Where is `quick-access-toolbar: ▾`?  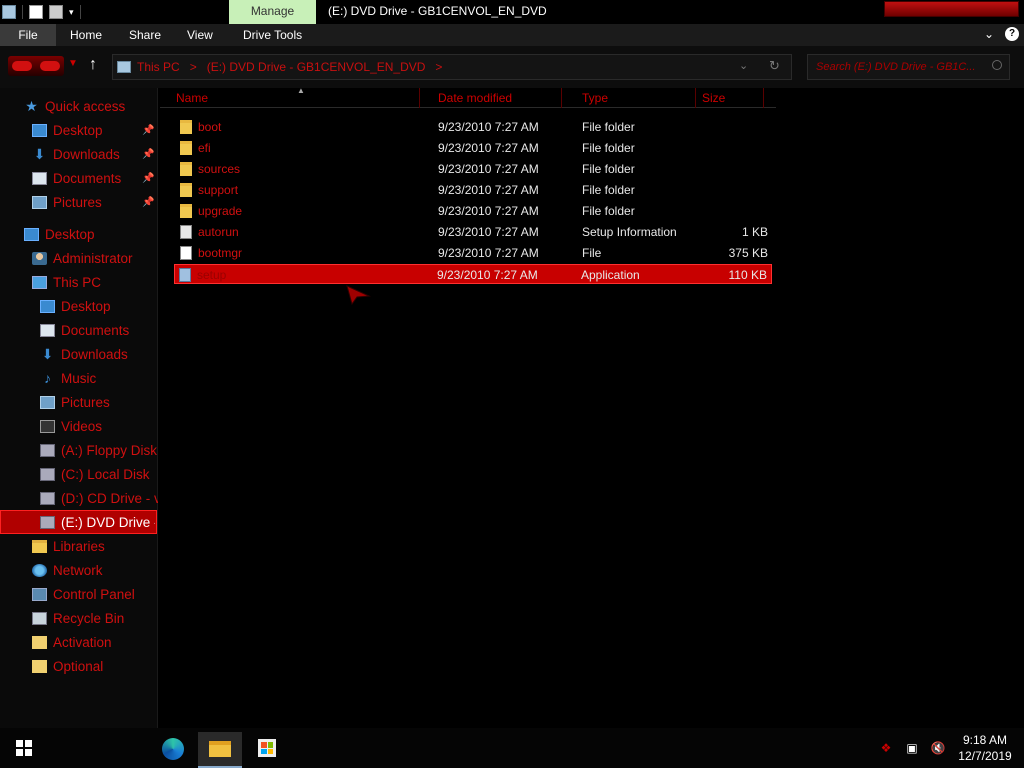 quick-access-toolbar: ▾ is located at coordinates (40, 12).